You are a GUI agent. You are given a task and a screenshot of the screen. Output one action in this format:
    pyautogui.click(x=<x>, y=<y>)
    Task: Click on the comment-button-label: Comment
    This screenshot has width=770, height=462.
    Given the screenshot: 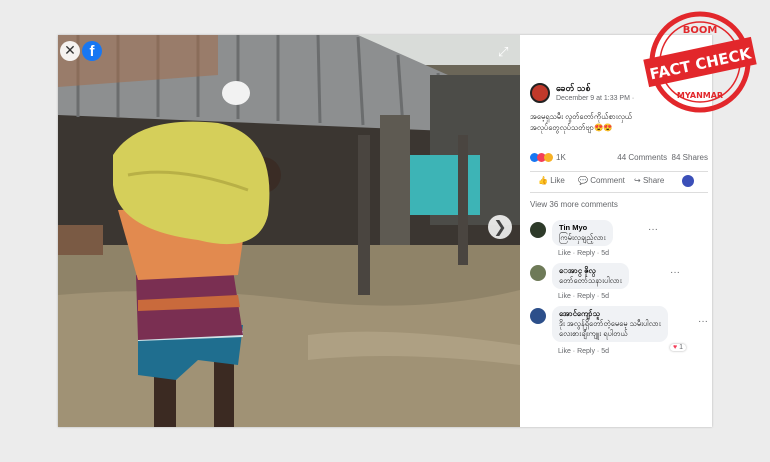 What is the action you would take?
    pyautogui.click(x=607, y=180)
    